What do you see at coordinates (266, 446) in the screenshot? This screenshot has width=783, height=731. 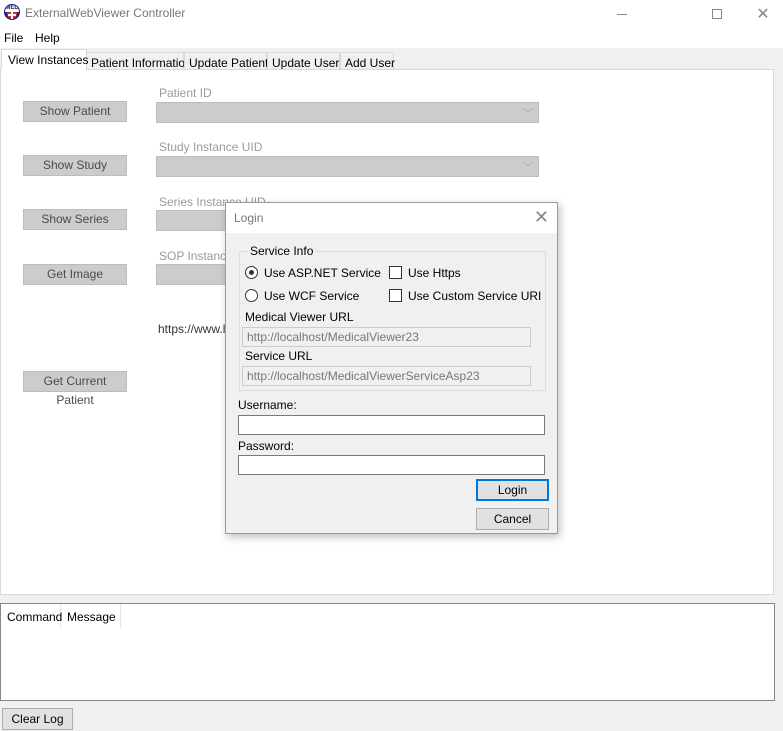 I see `password-label: Password:` at bounding box center [266, 446].